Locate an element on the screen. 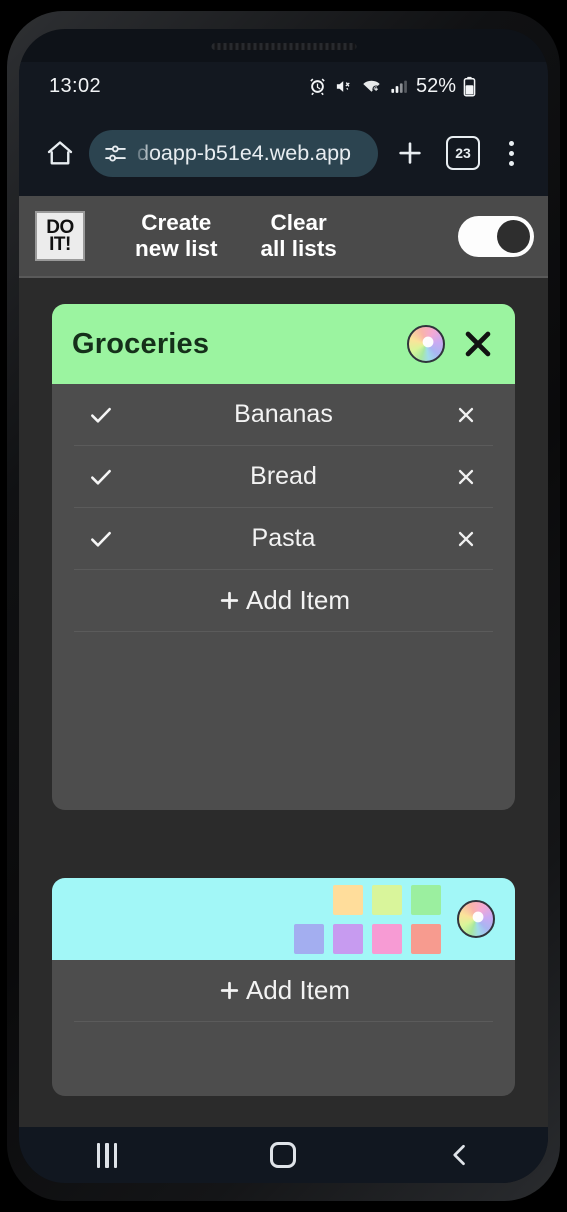 Image resolution: width=567 pixels, height=1212 pixels. delete-list-button is located at coordinates (478, 344).